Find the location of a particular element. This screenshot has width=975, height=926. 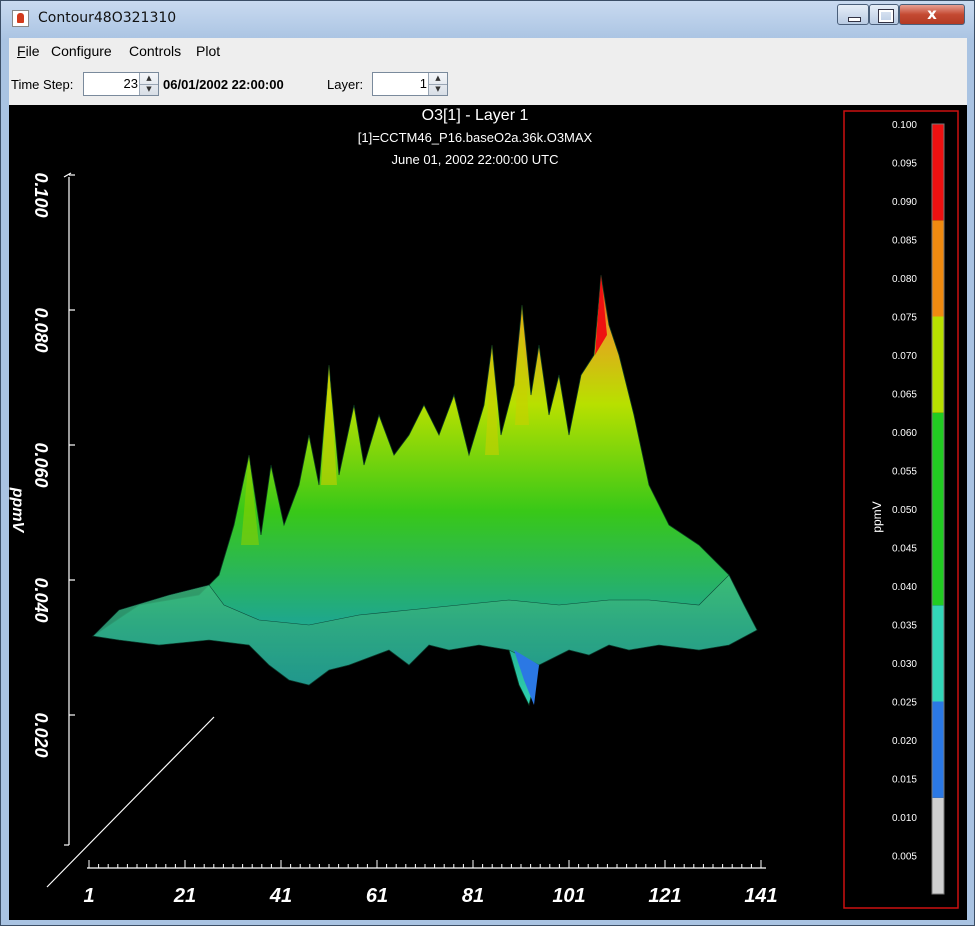

layer-label: Layer: is located at coordinates (345, 84).